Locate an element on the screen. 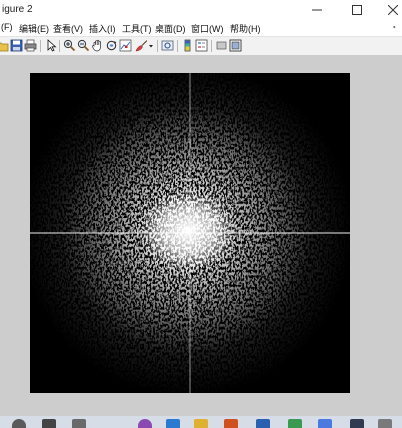 The width and height of the screenshot is (402, 428). show-plot-tools-icon is located at coordinates (235, 45).